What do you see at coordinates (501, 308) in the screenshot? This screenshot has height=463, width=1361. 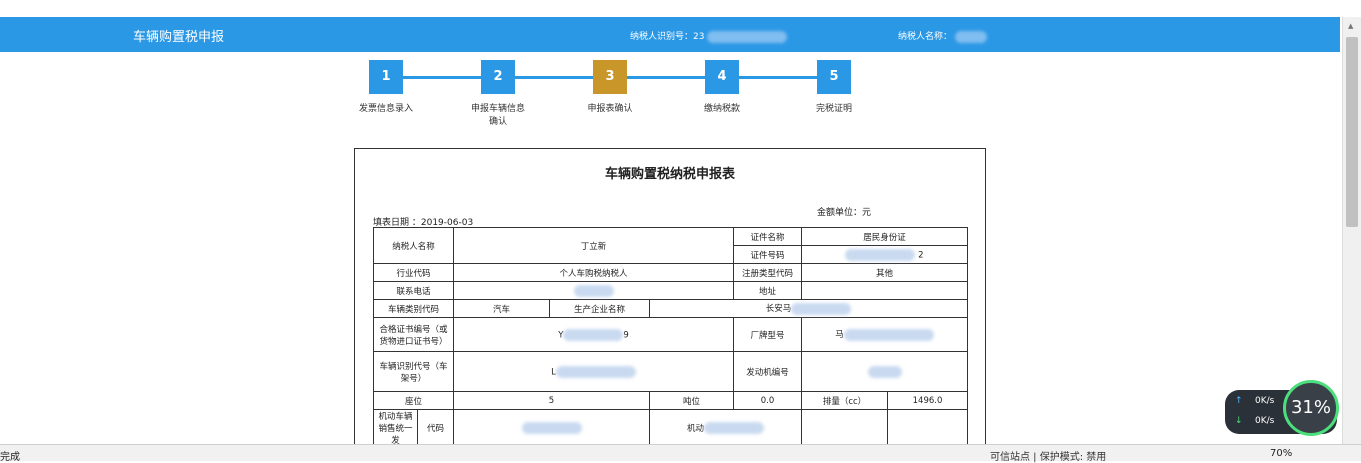 I see `vehicle-type-value: 汽车` at bounding box center [501, 308].